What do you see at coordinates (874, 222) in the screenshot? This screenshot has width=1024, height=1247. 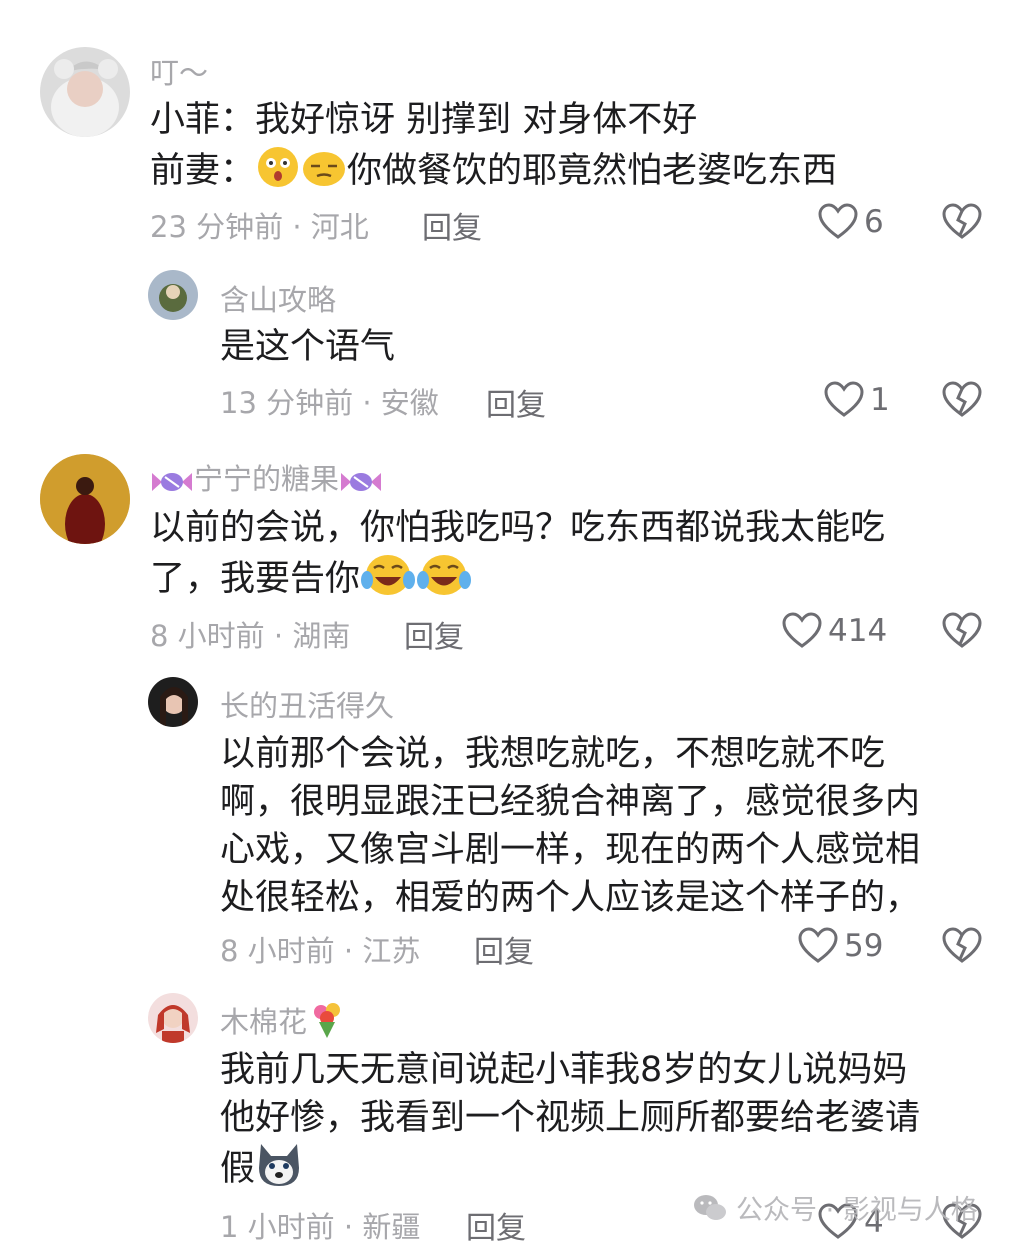 I see `like-count: 6` at bounding box center [874, 222].